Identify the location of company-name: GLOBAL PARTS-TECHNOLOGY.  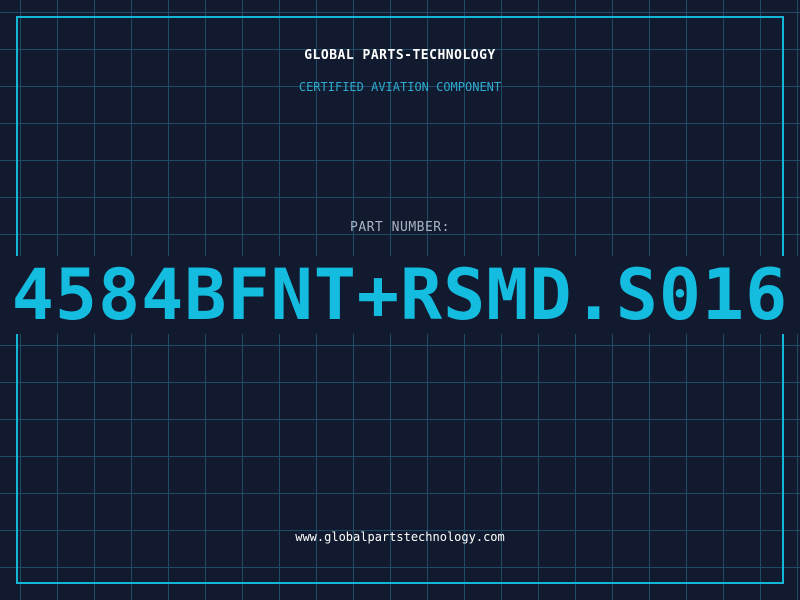
(400, 55).